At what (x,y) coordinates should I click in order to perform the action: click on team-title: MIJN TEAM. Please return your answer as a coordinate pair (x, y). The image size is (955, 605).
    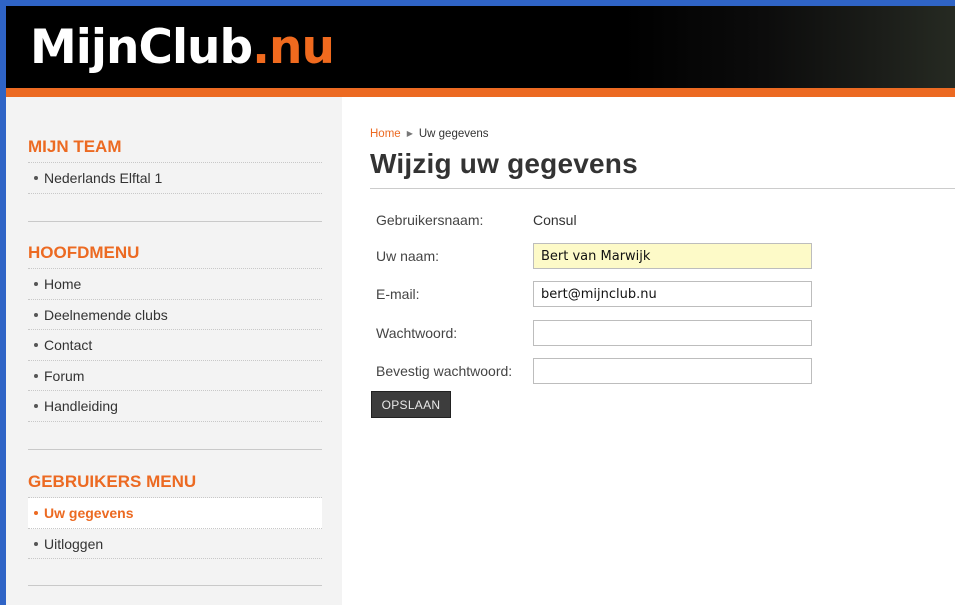
    Looking at the image, I should click on (175, 150).